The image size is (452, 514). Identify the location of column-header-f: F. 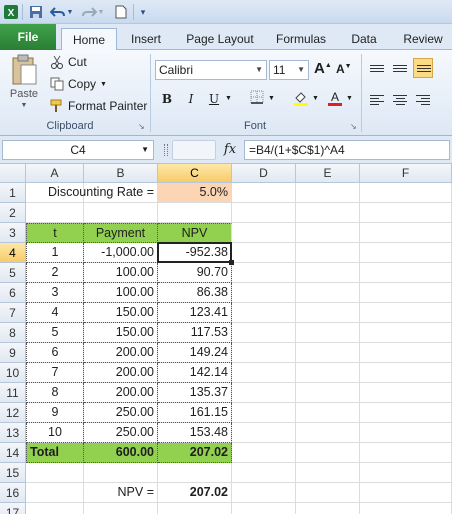
(406, 173).